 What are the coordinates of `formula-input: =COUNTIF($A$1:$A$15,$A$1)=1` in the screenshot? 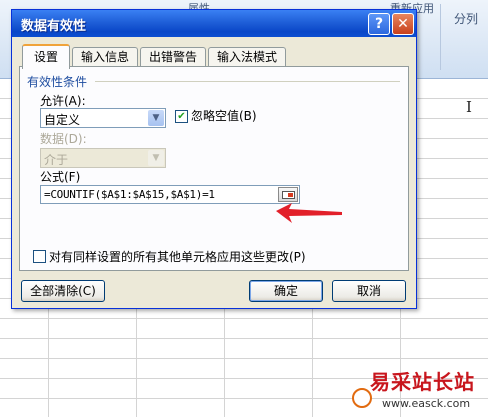 It's located at (170, 194).